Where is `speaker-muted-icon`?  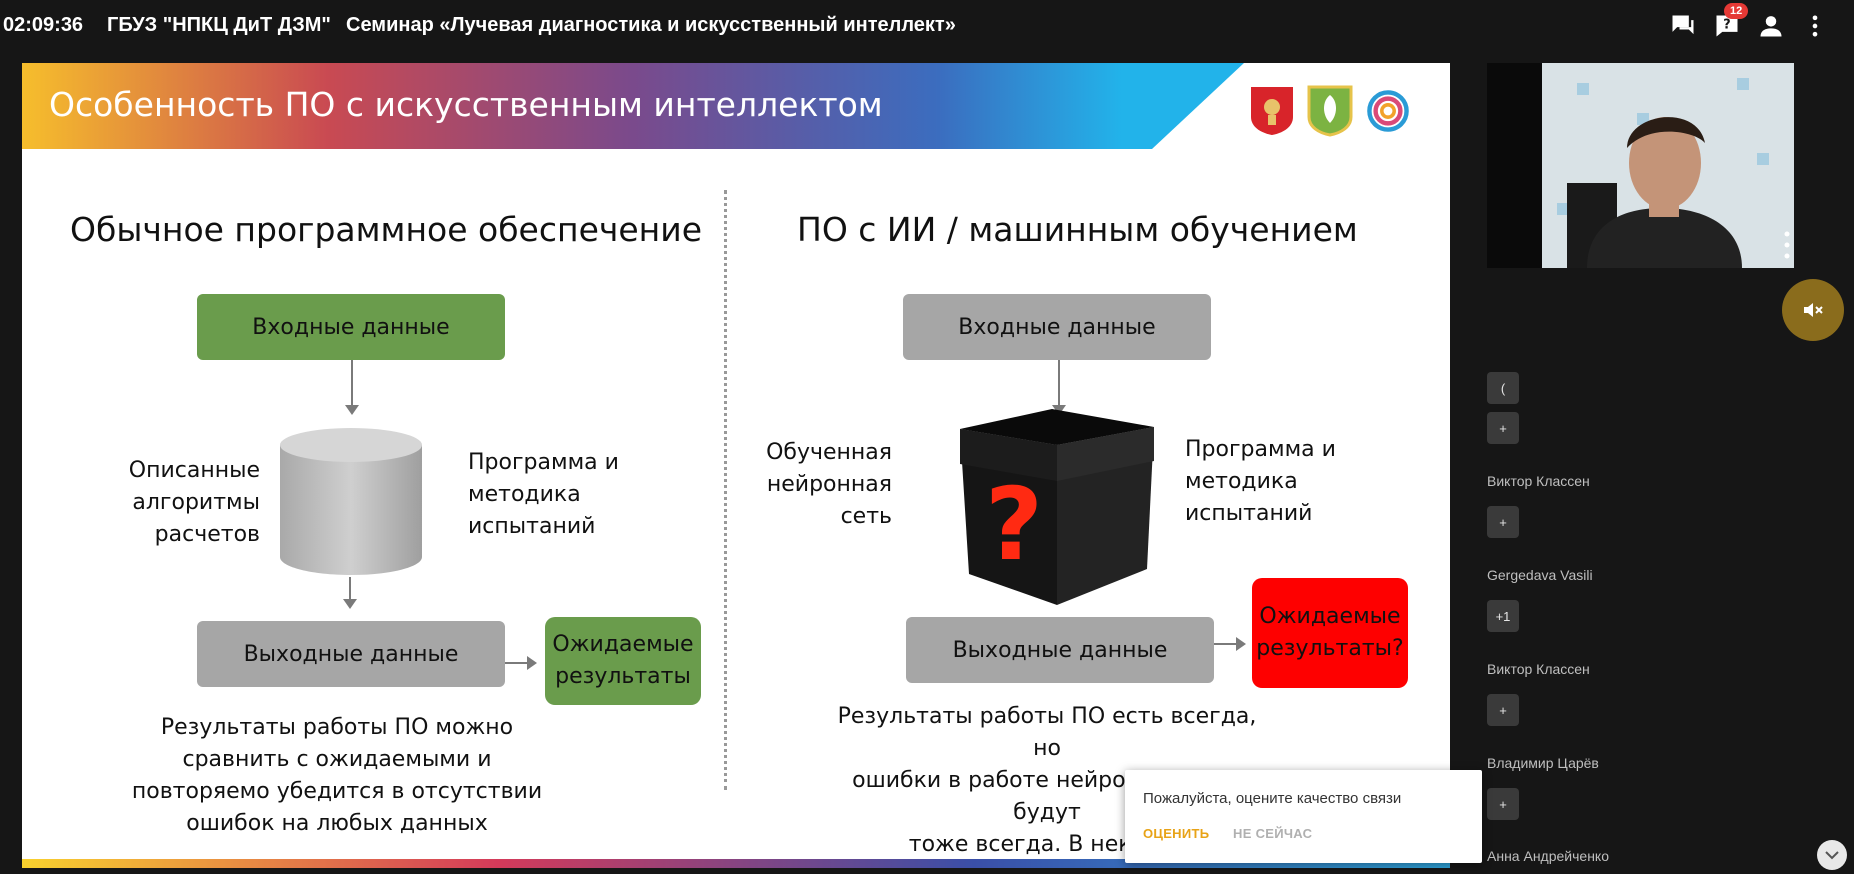
speaker-muted-icon is located at coordinates (1813, 310).